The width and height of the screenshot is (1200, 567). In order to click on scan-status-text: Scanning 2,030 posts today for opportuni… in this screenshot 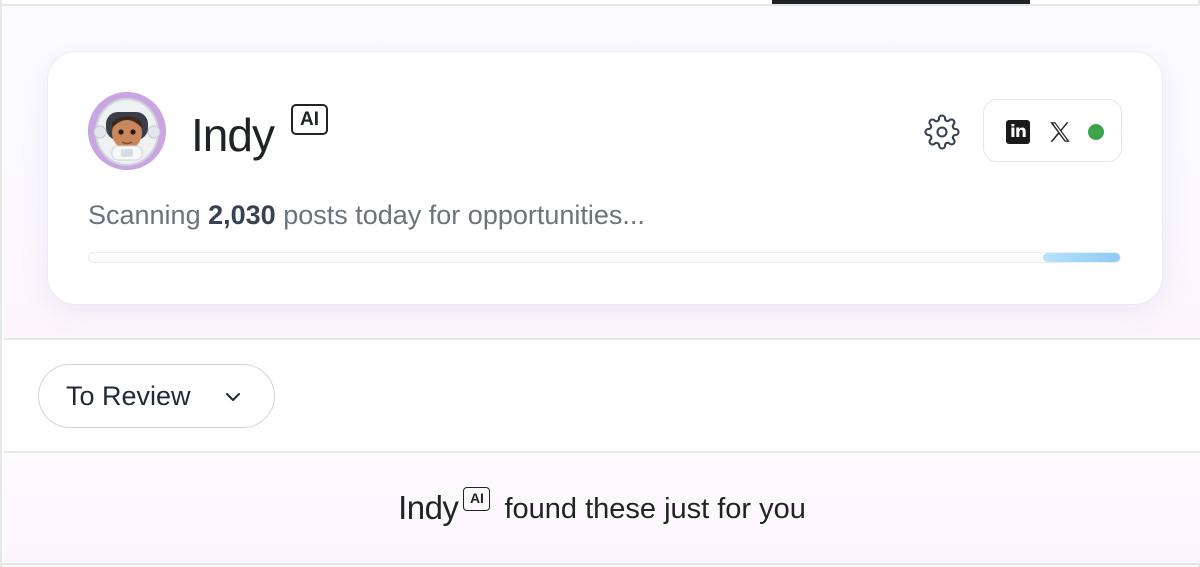, I will do `click(366, 215)`.